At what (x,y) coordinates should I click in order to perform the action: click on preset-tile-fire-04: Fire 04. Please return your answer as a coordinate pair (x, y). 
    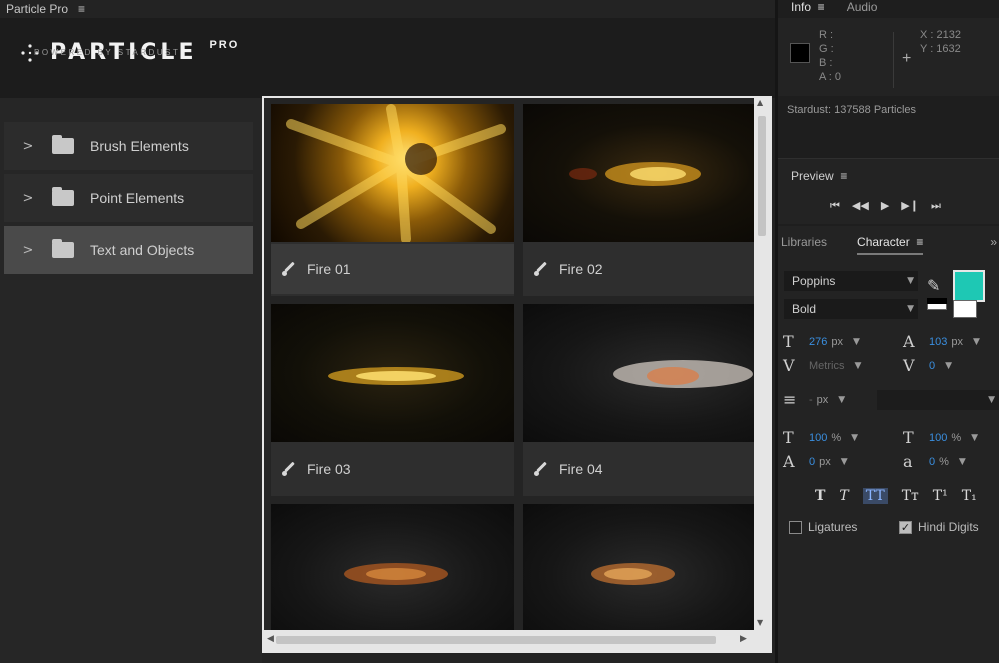
    Looking at the image, I should click on (638, 400).